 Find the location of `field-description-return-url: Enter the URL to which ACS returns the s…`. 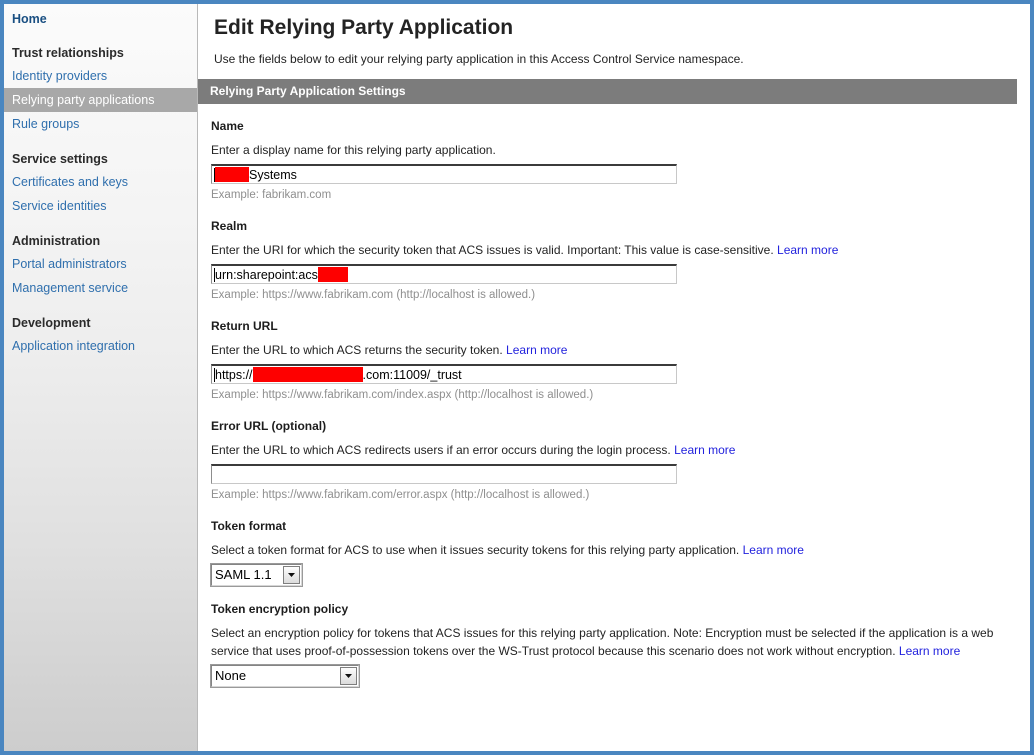

field-description-return-url: Enter the URL to which ACS returns the s… is located at coordinates (606, 350).